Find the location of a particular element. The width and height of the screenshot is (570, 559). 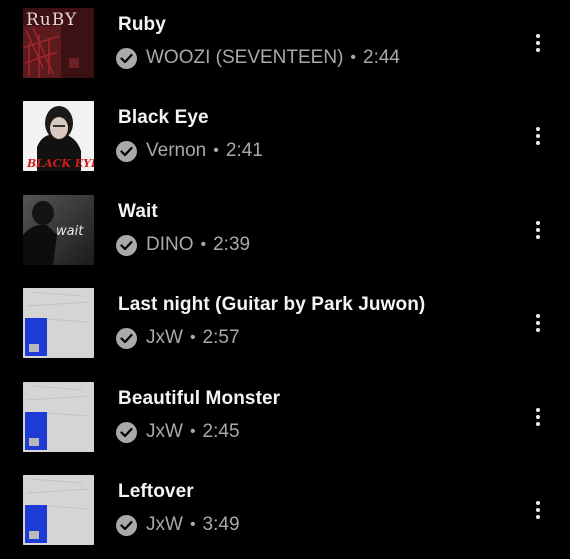

track-meta: JxW • 2:57 is located at coordinates (178, 338).